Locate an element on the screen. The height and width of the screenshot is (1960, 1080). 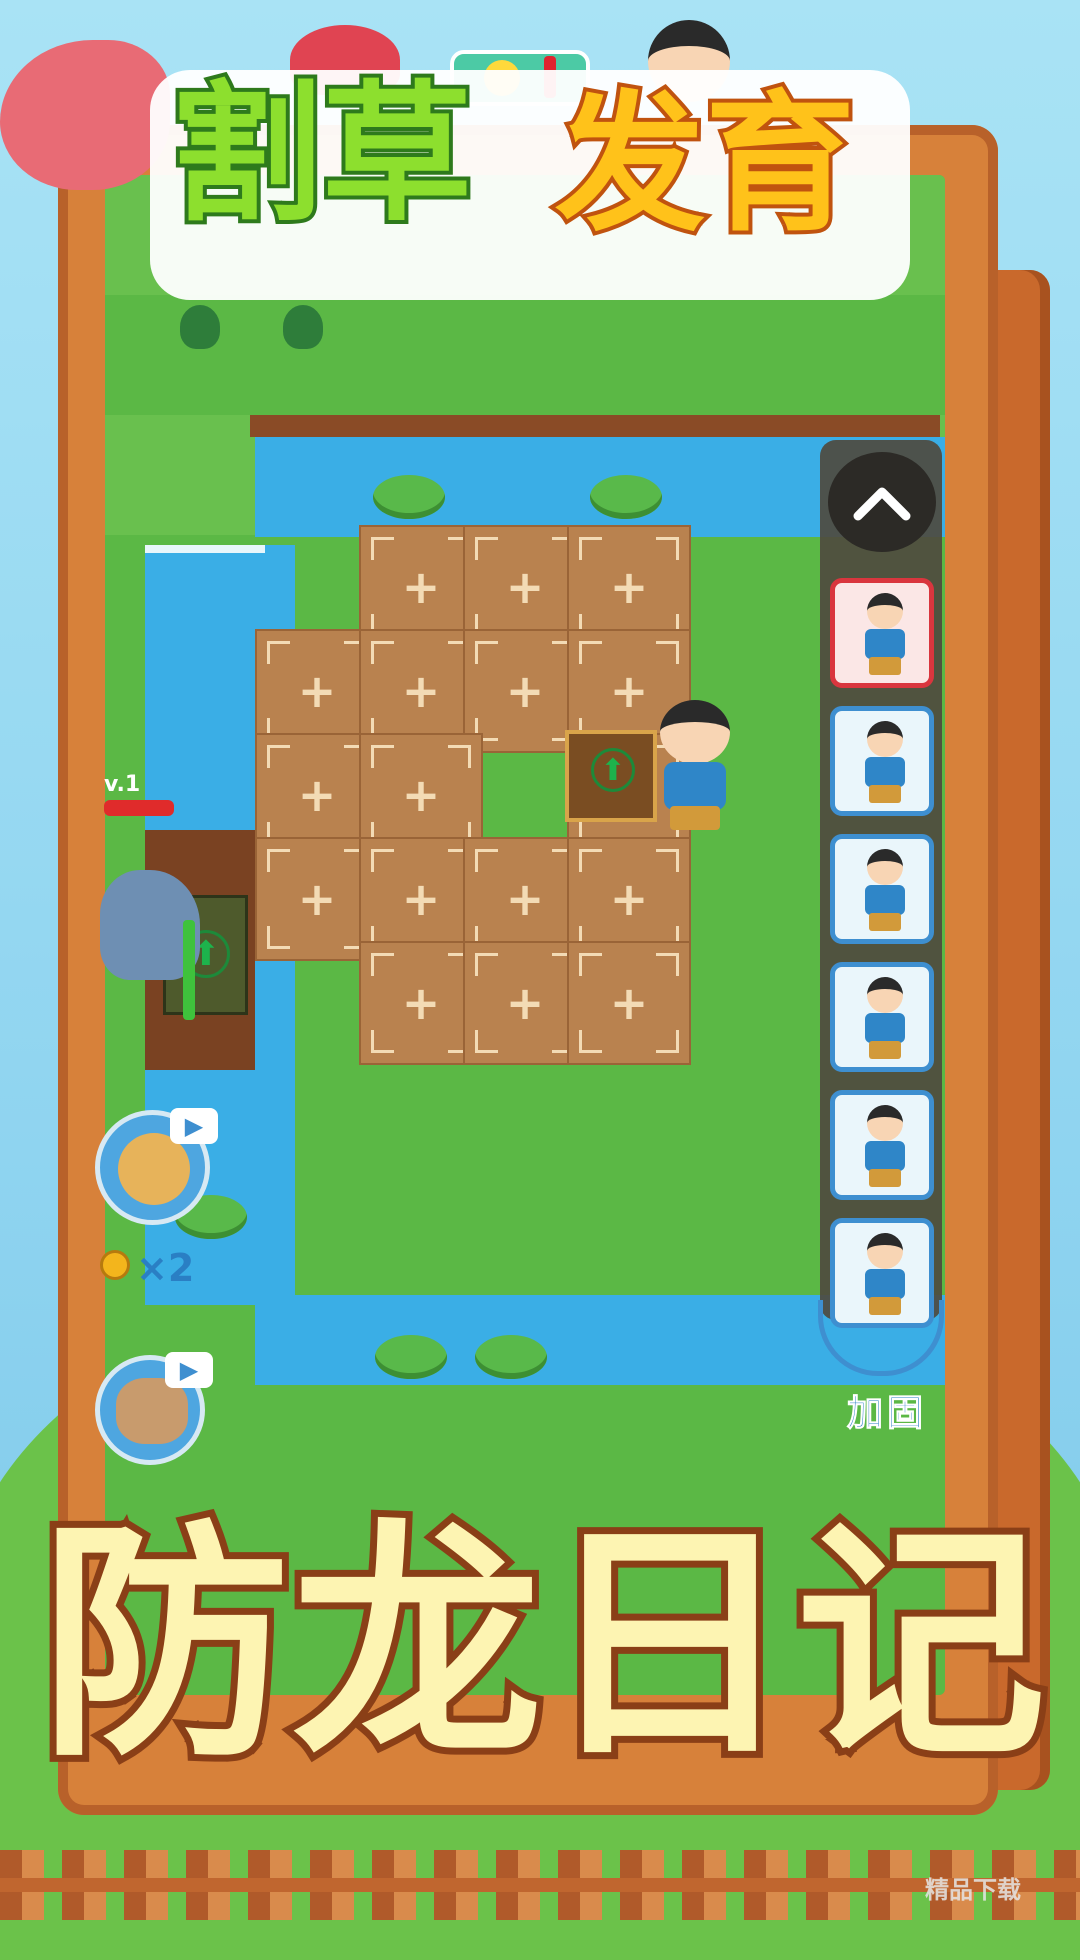
title-grow: 发育 is located at coordinates (705, 165).